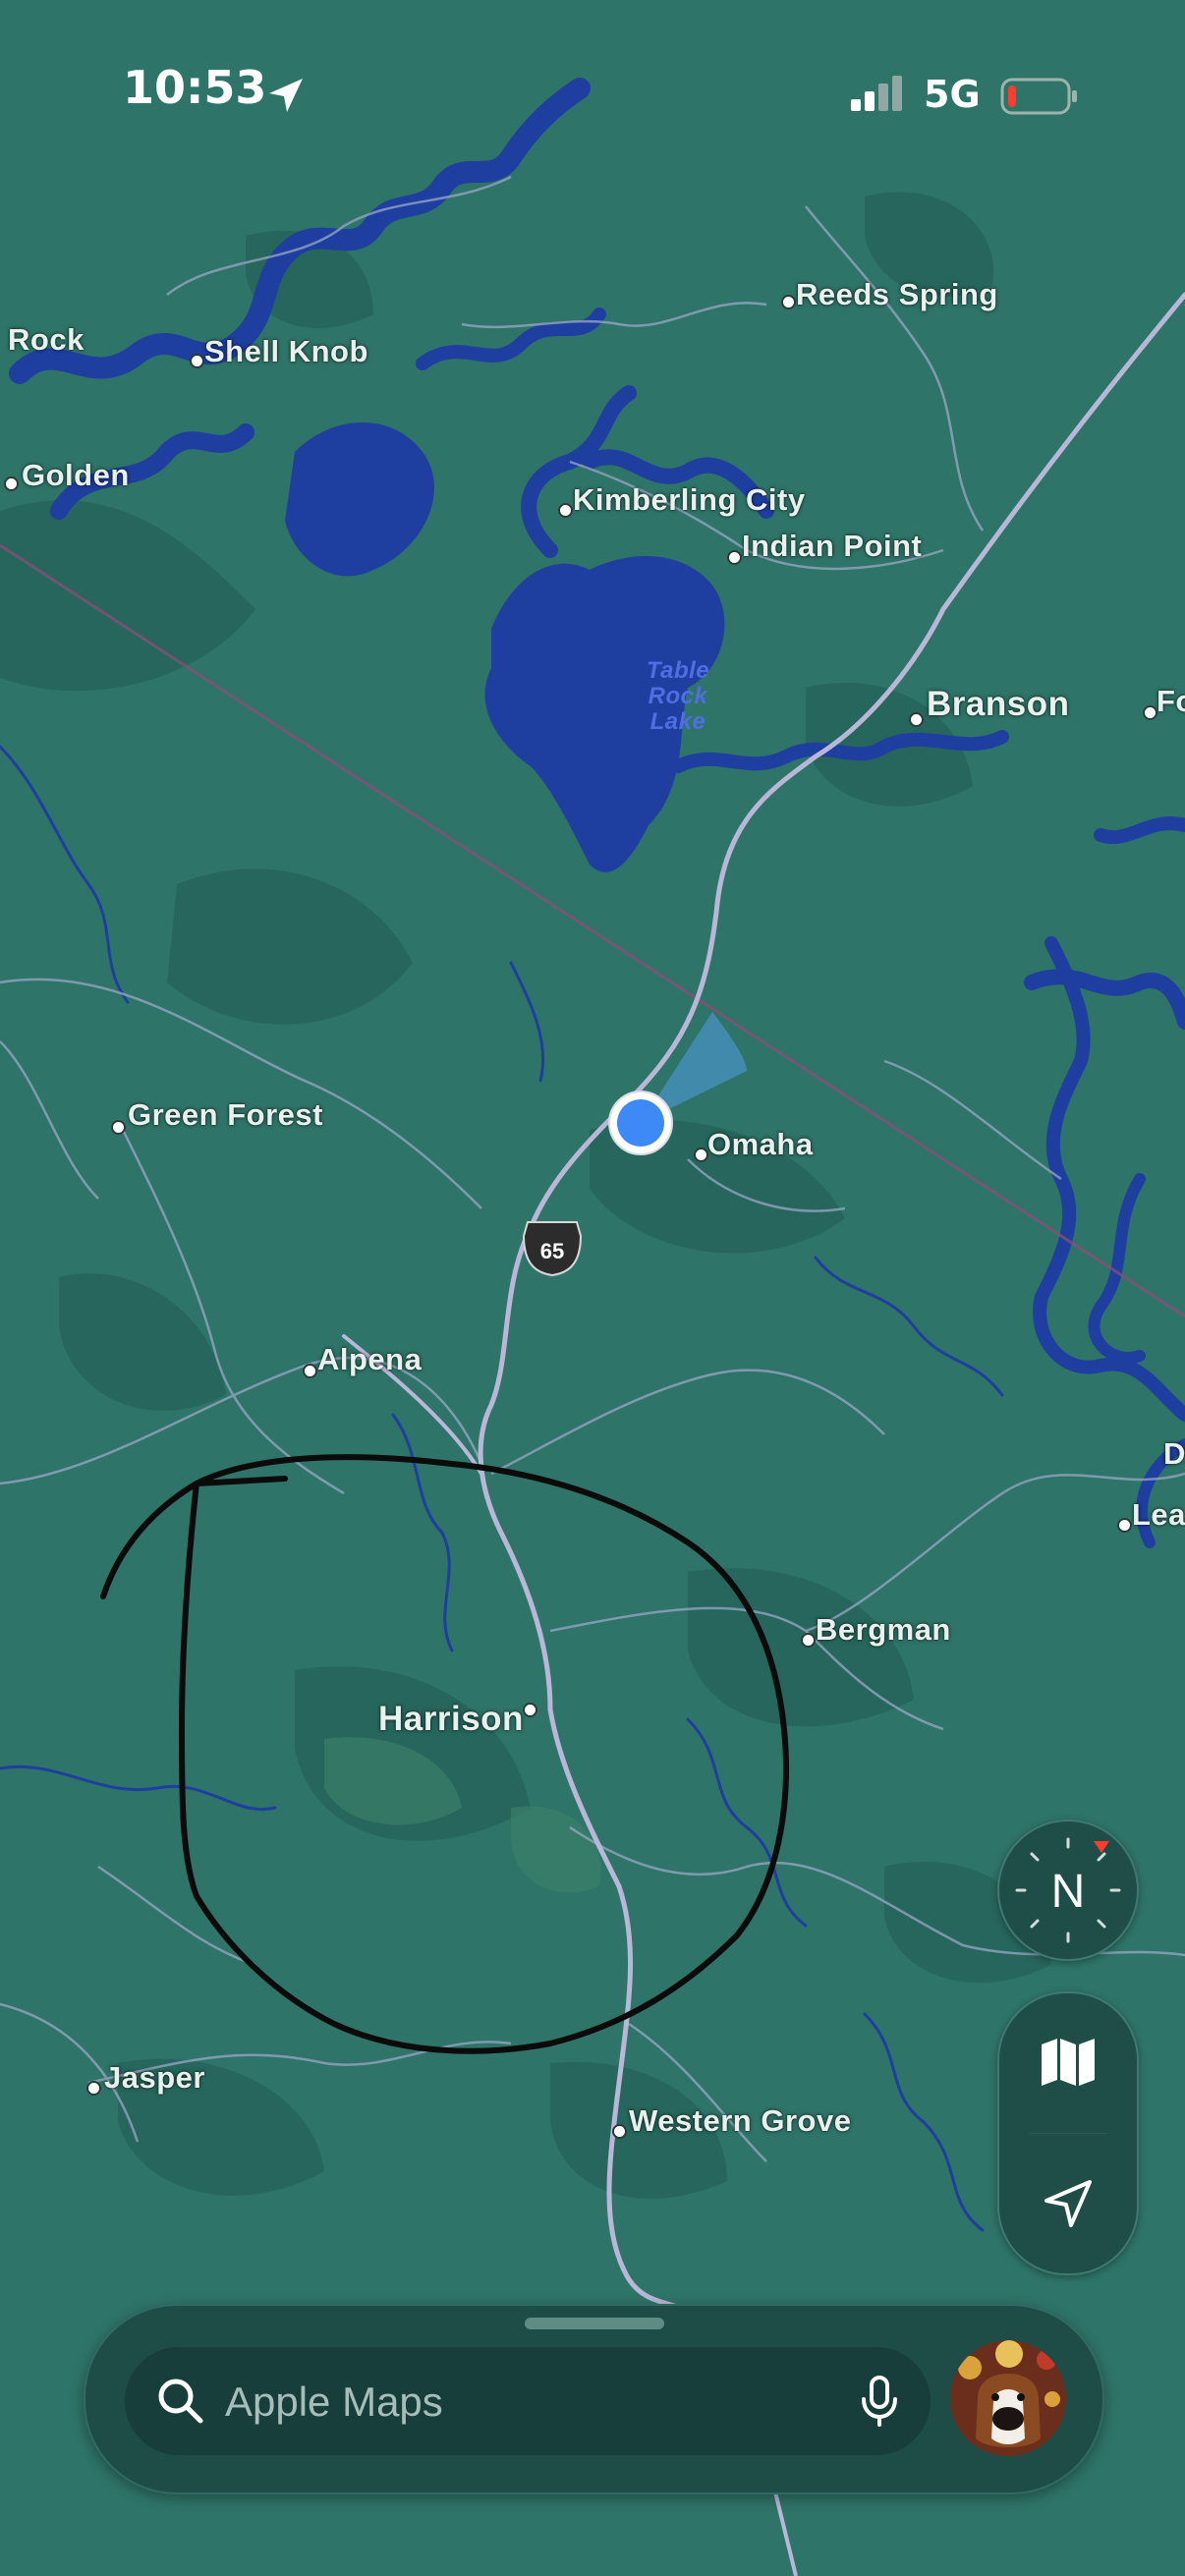 The height and width of the screenshot is (2576, 1185). I want to click on place-label-d: D, so click(1174, 1453).